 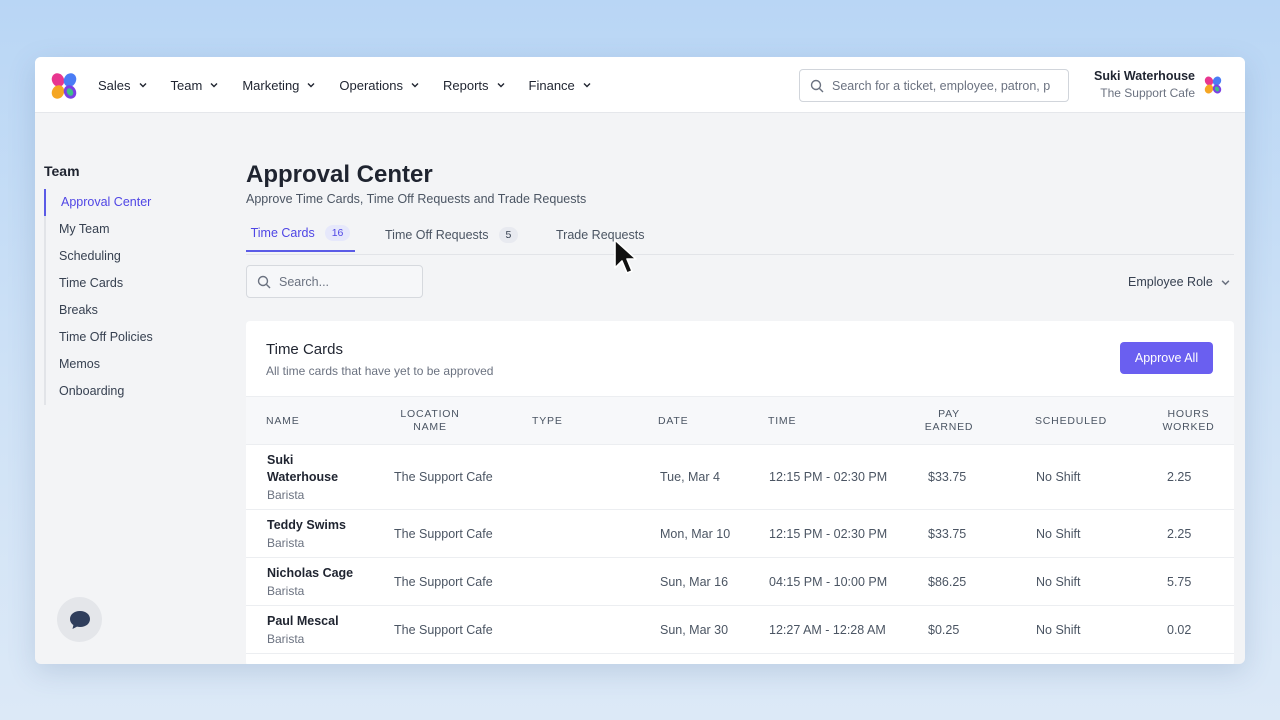 What do you see at coordinates (306, 525) in the screenshot?
I see `employee-name: Teddy Swims` at bounding box center [306, 525].